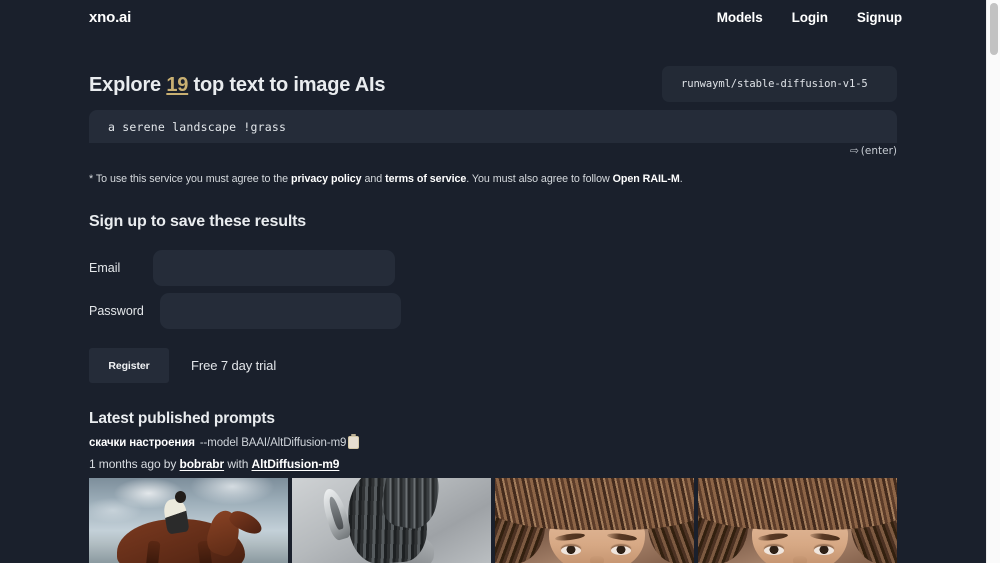  What do you see at coordinates (373, 179) in the screenshot?
I see `disclaimer-part-2: and` at bounding box center [373, 179].